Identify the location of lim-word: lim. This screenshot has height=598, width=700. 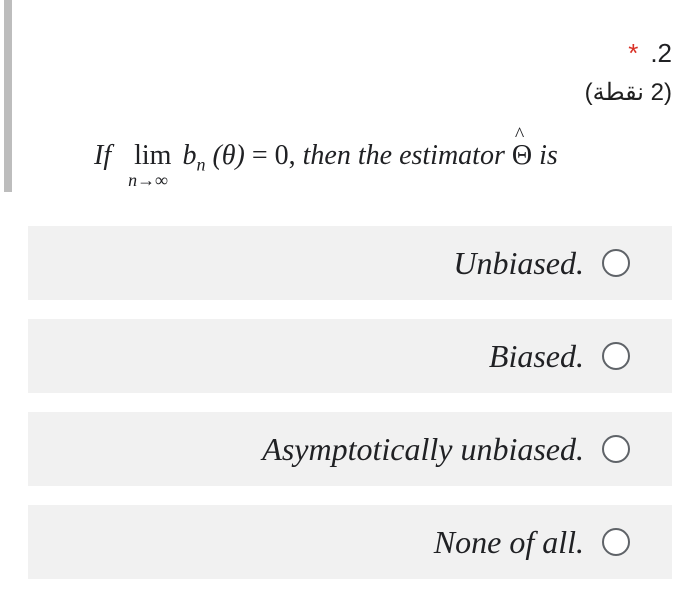
(153, 155).